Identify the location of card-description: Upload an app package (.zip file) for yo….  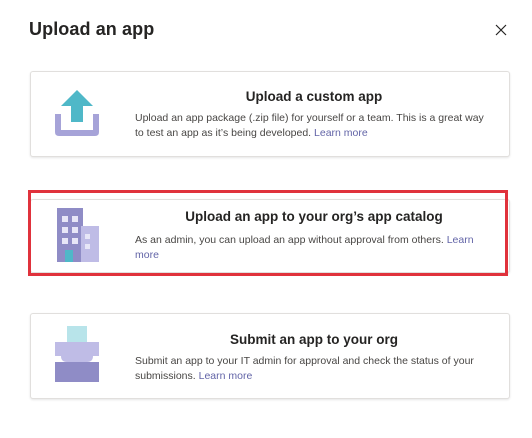
(315, 125).